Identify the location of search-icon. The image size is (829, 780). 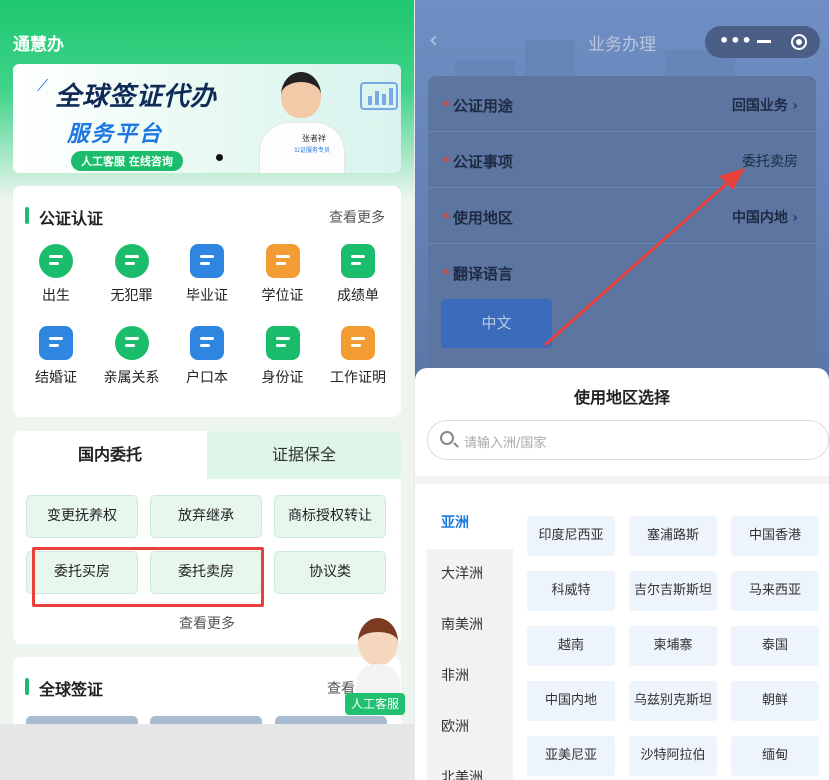
(447, 438).